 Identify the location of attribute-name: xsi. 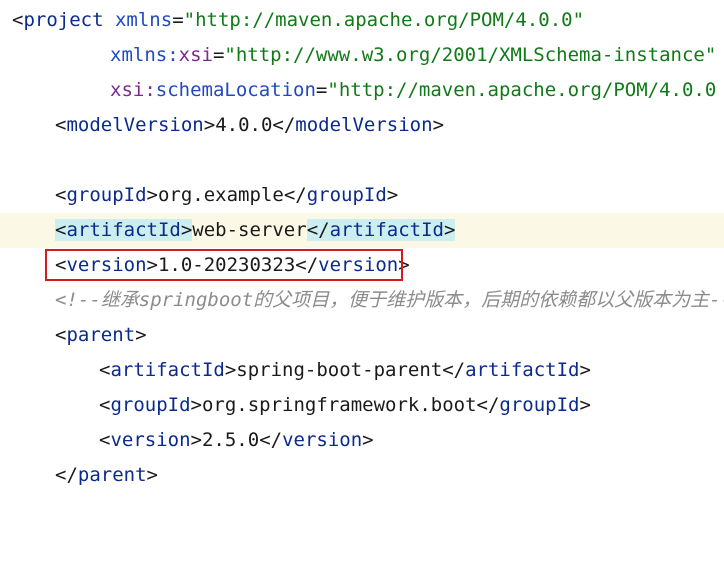
(195, 55).